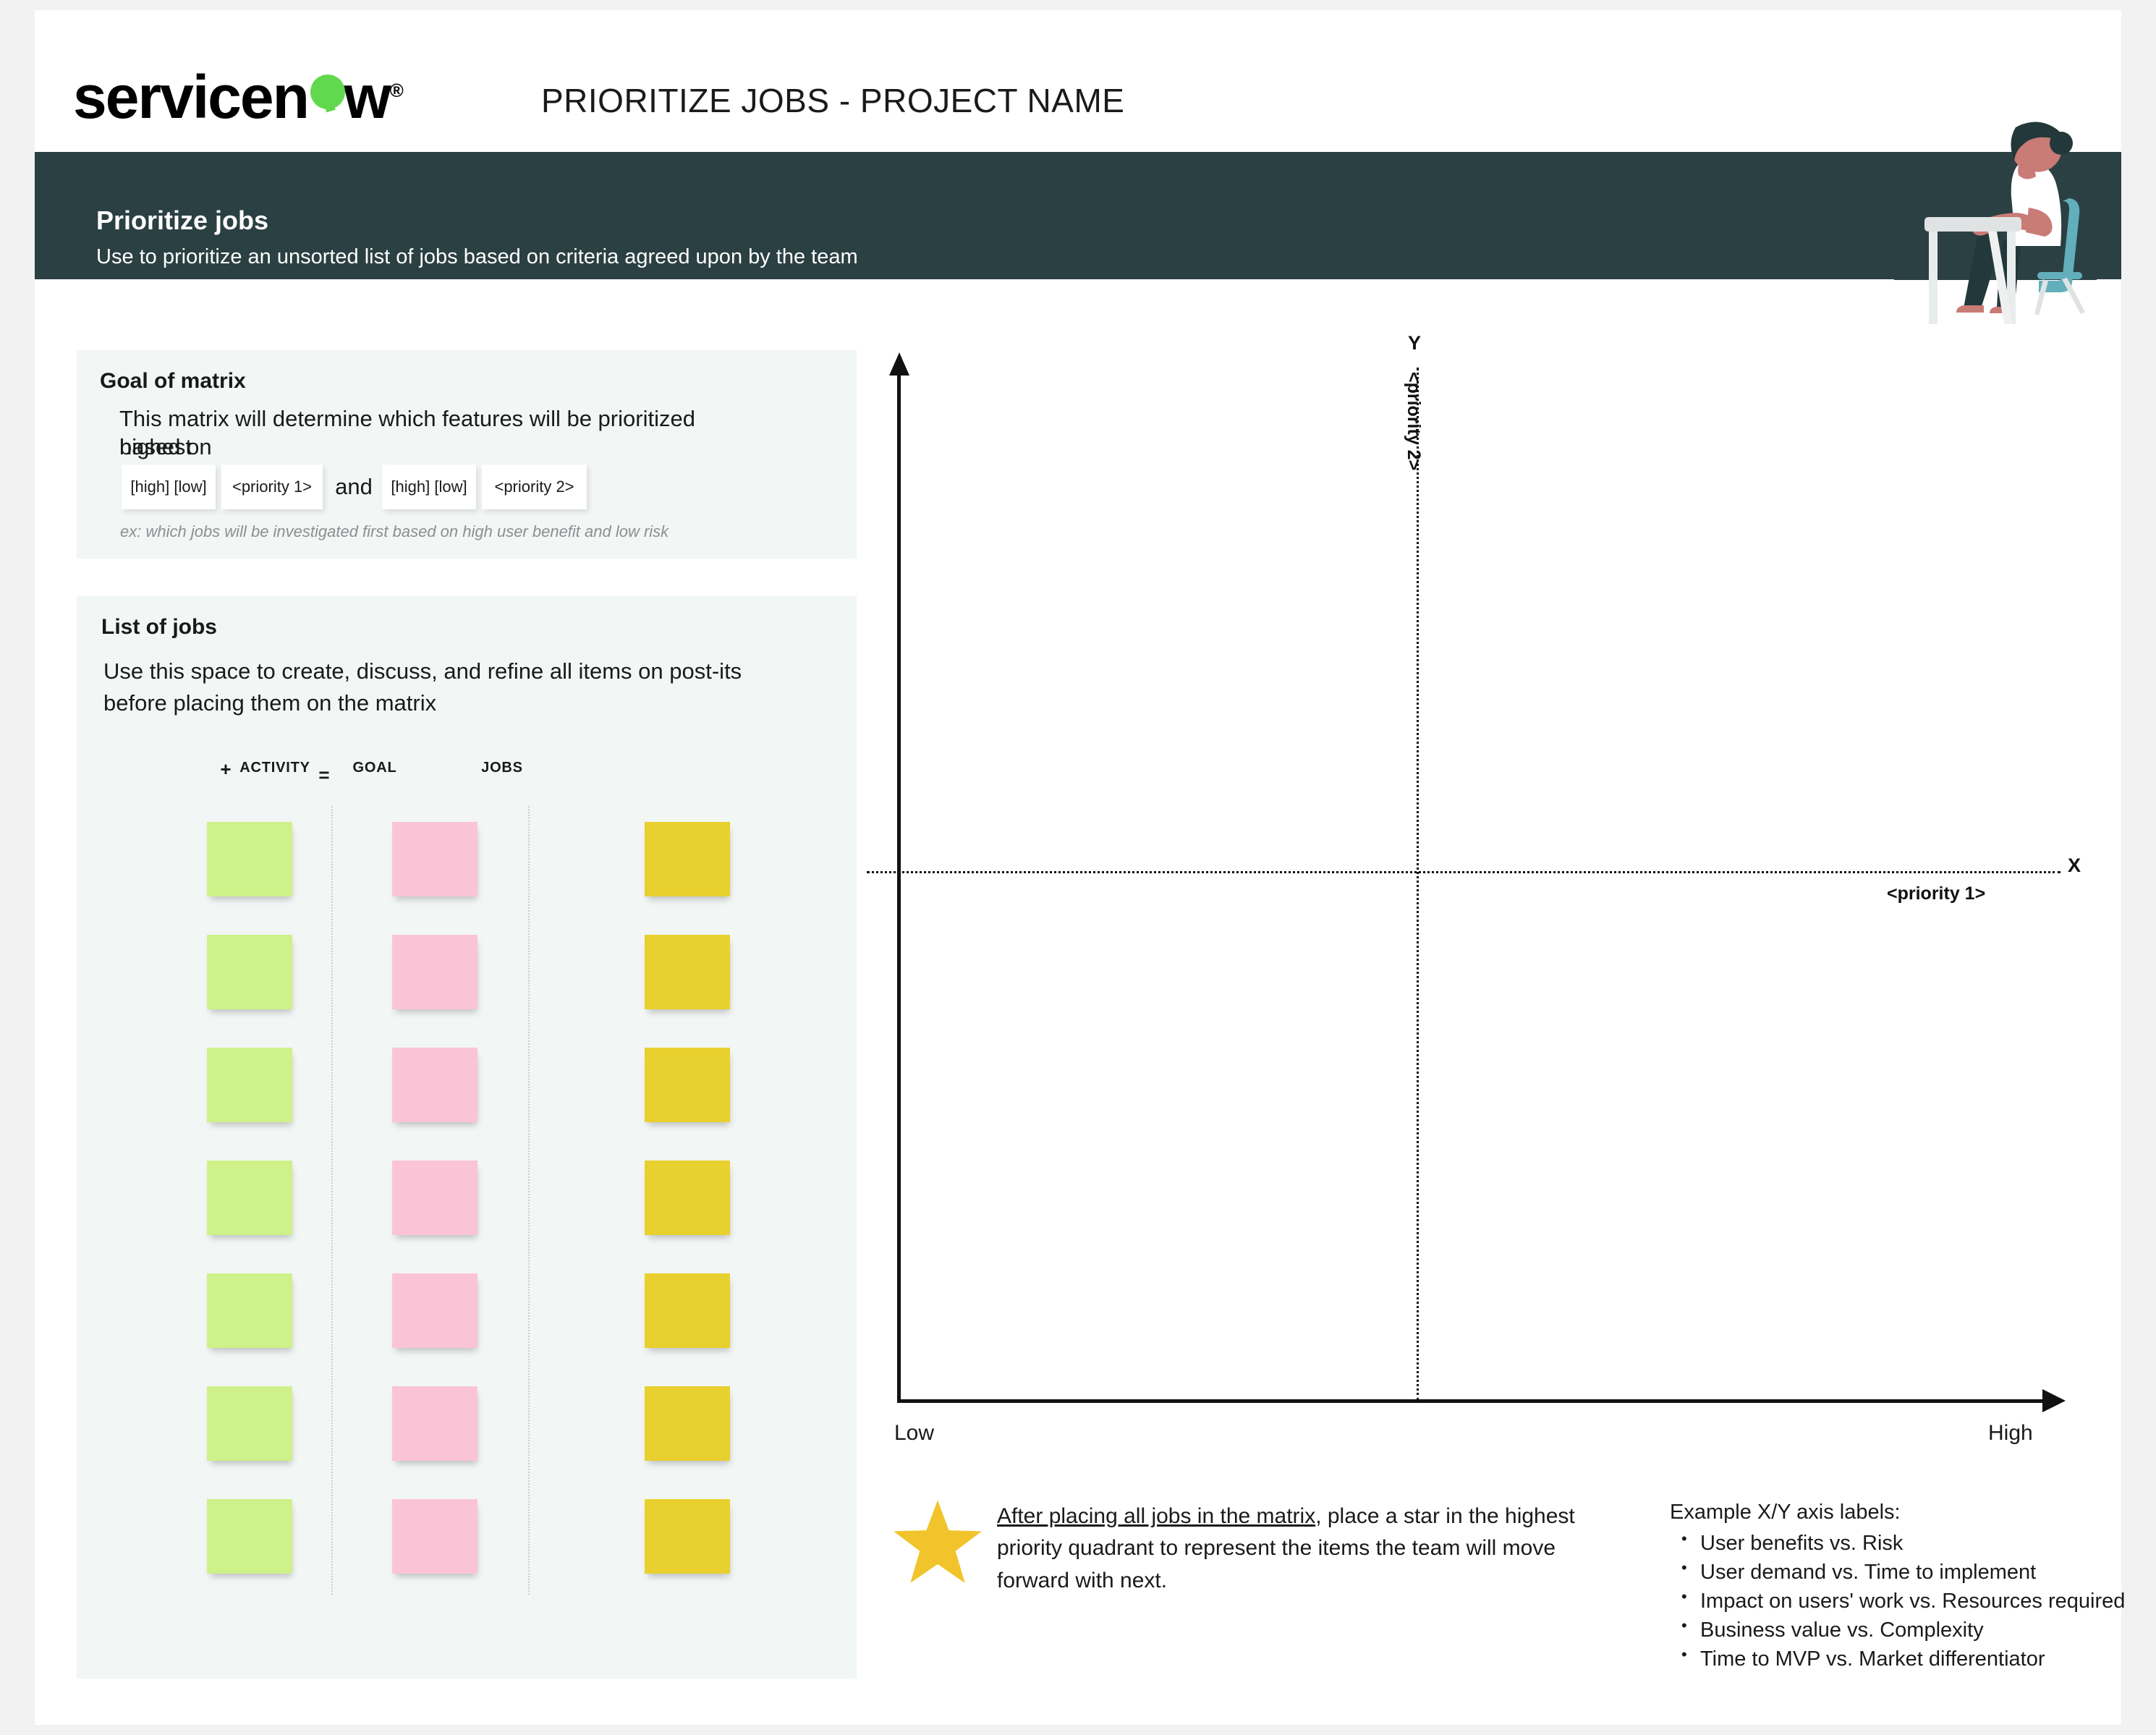 Image resolution: width=2156 pixels, height=1735 pixels. What do you see at coordinates (367, 97) in the screenshot?
I see `logo-text-b: w` at bounding box center [367, 97].